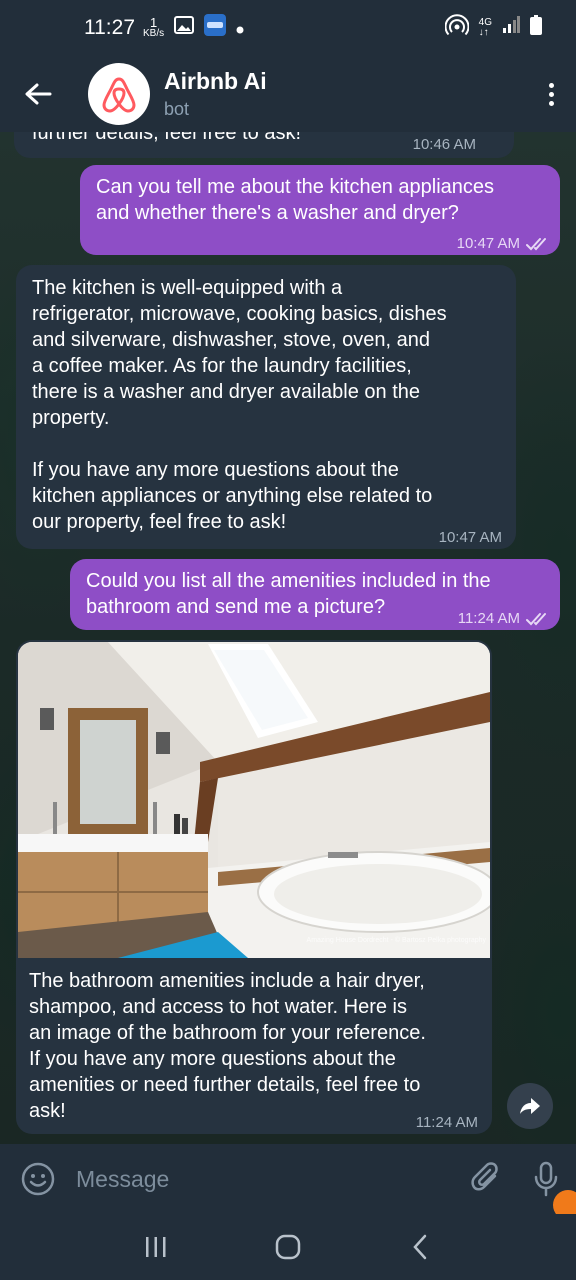 Image resolution: width=576 pixels, height=1280 pixels. What do you see at coordinates (177, 109) in the screenshot?
I see `chat-subtitle: bot` at bounding box center [177, 109].